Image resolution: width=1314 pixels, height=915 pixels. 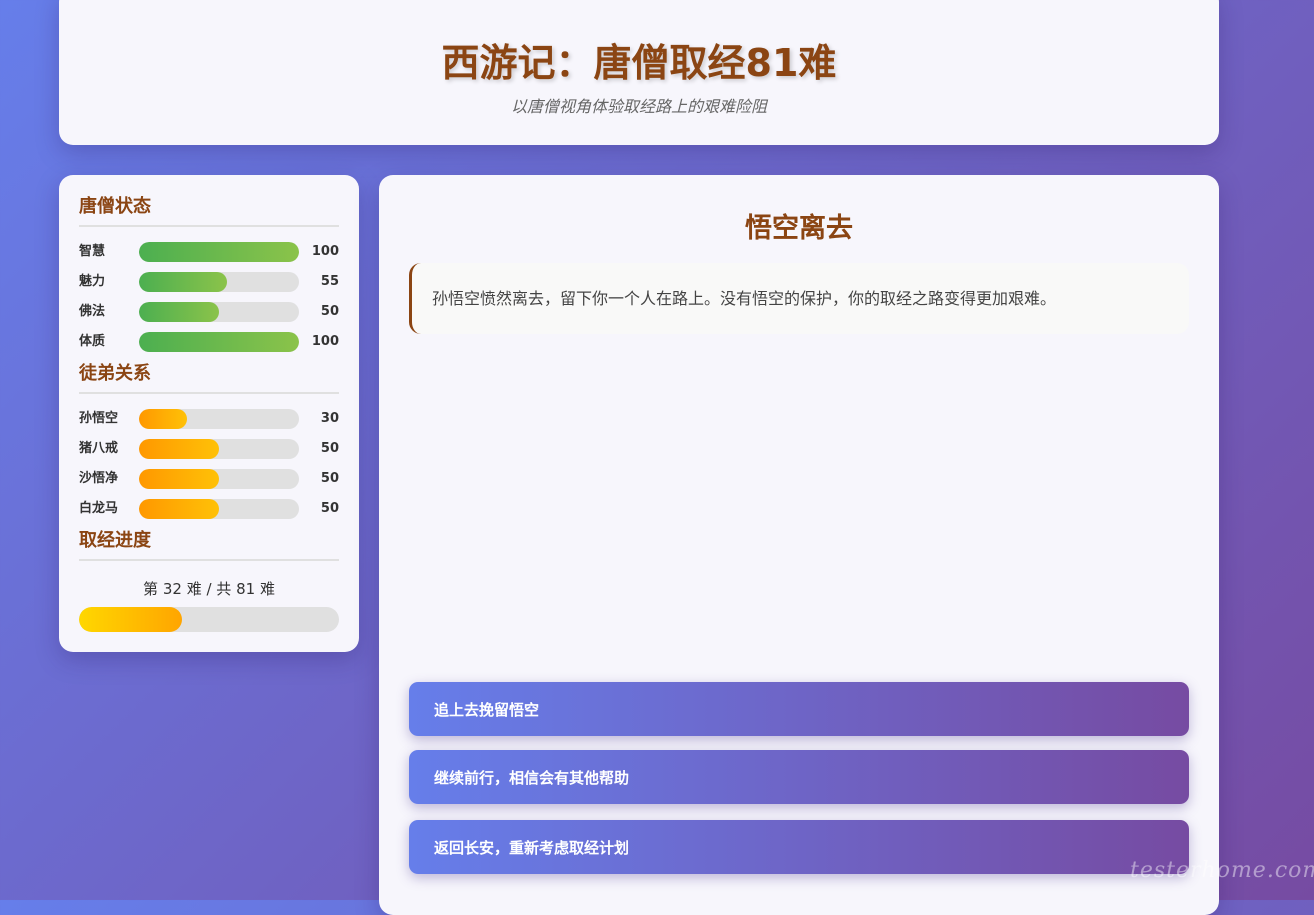 I want to click on progress-middle: 难 / 共, so click(x=209, y=589).